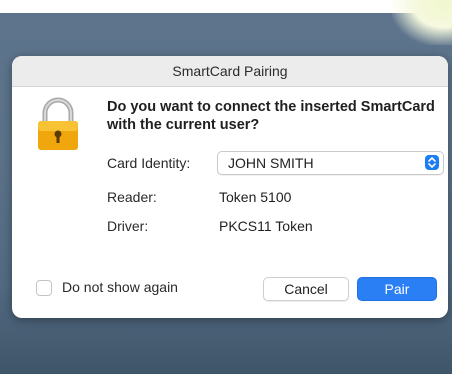  Describe the element at coordinates (306, 289) in the screenshot. I see `cancel-button: Cancel` at that location.